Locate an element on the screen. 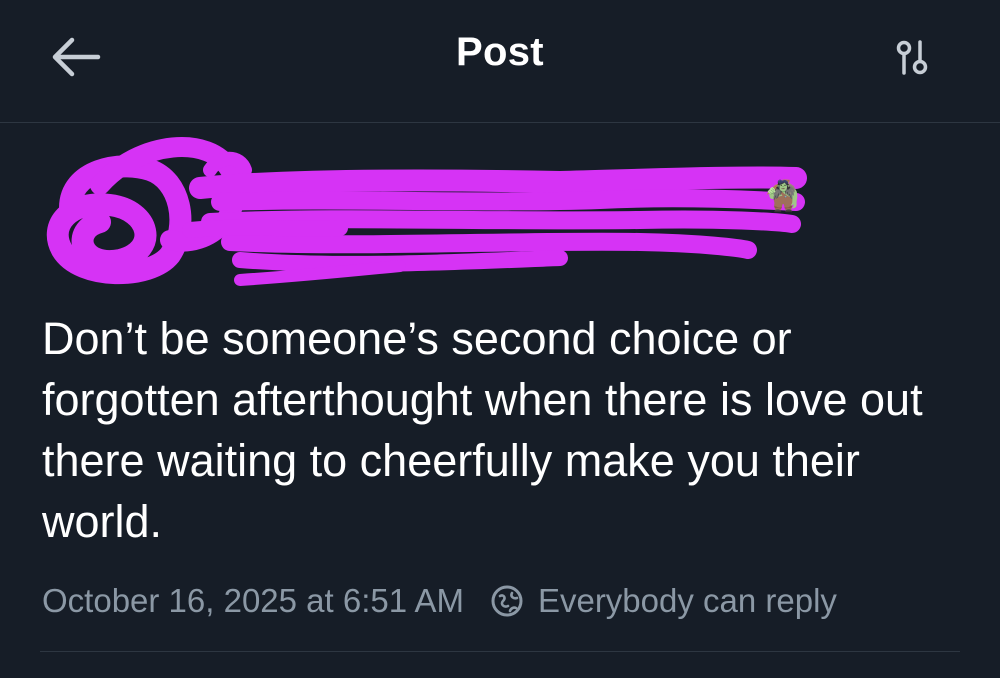 Image resolution: width=1000 pixels, height=678 pixels. redacted-emoji: 🧌 is located at coordinates (782, 196).